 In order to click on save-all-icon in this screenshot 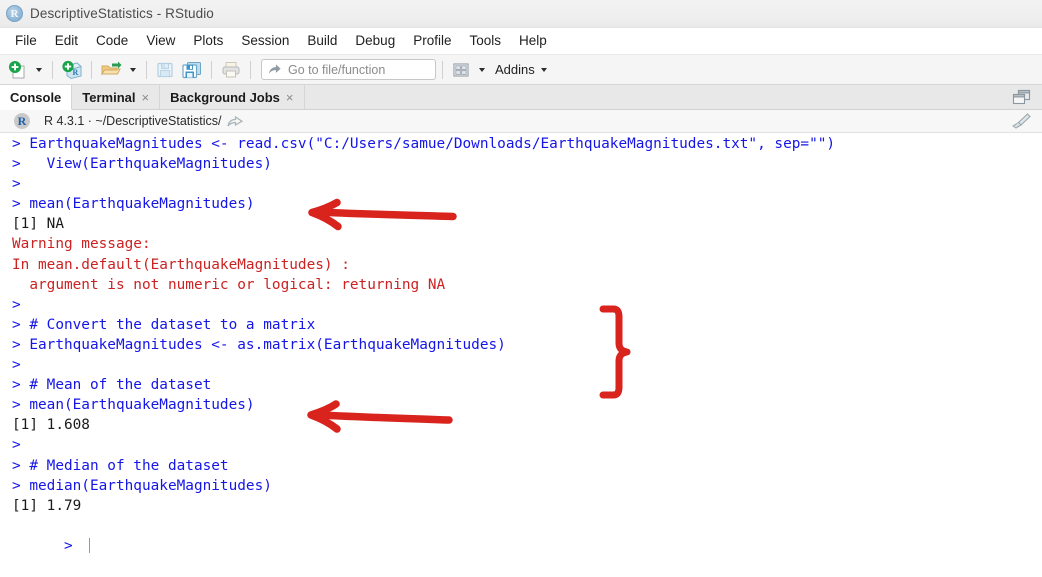, I will do `click(191, 69)`.